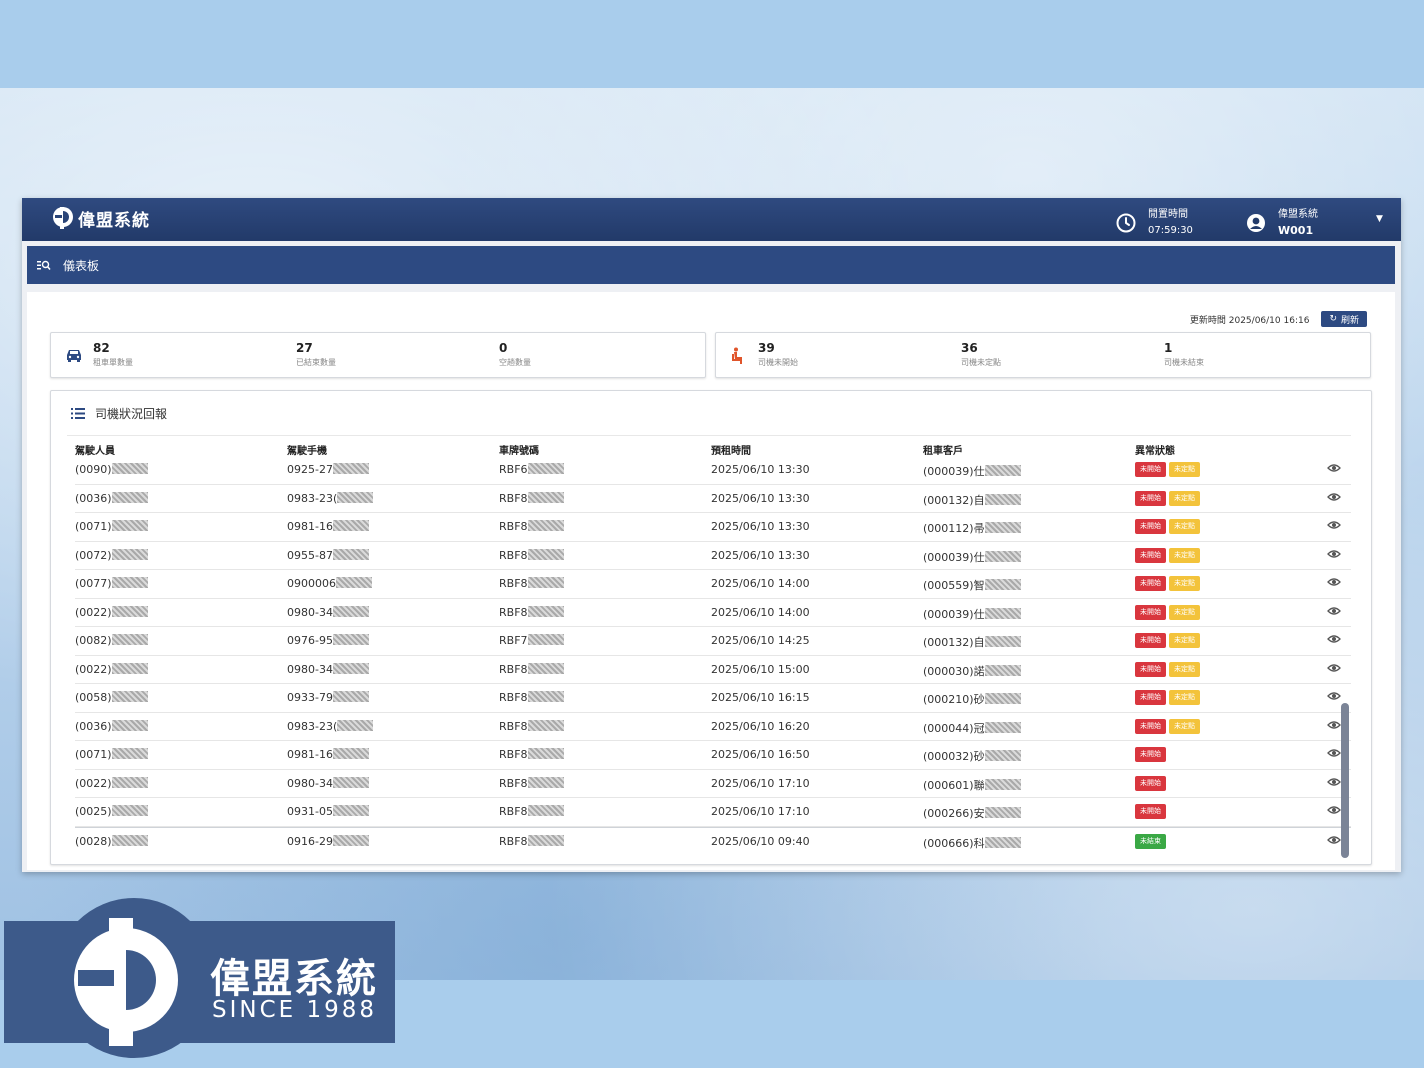 The width and height of the screenshot is (1424, 1068). Describe the element at coordinates (330, 726) in the screenshot. I see `phone-cell: 0983-23(` at that location.